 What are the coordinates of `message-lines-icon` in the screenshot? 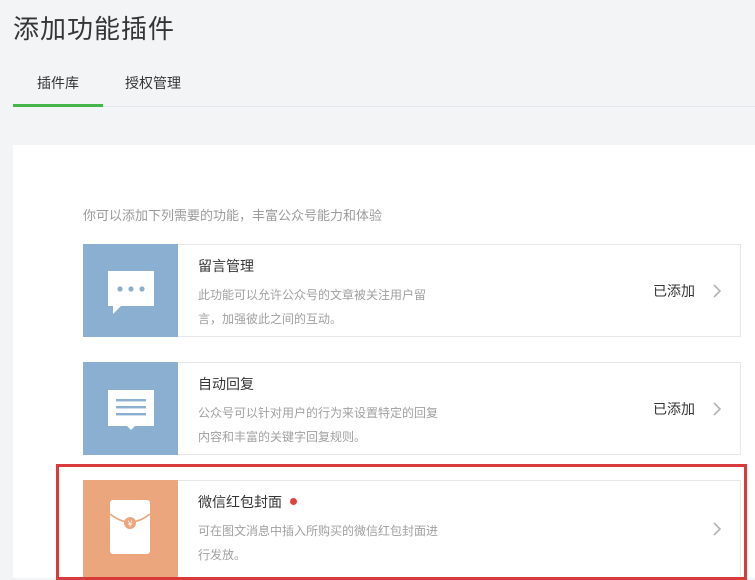 It's located at (131, 410).